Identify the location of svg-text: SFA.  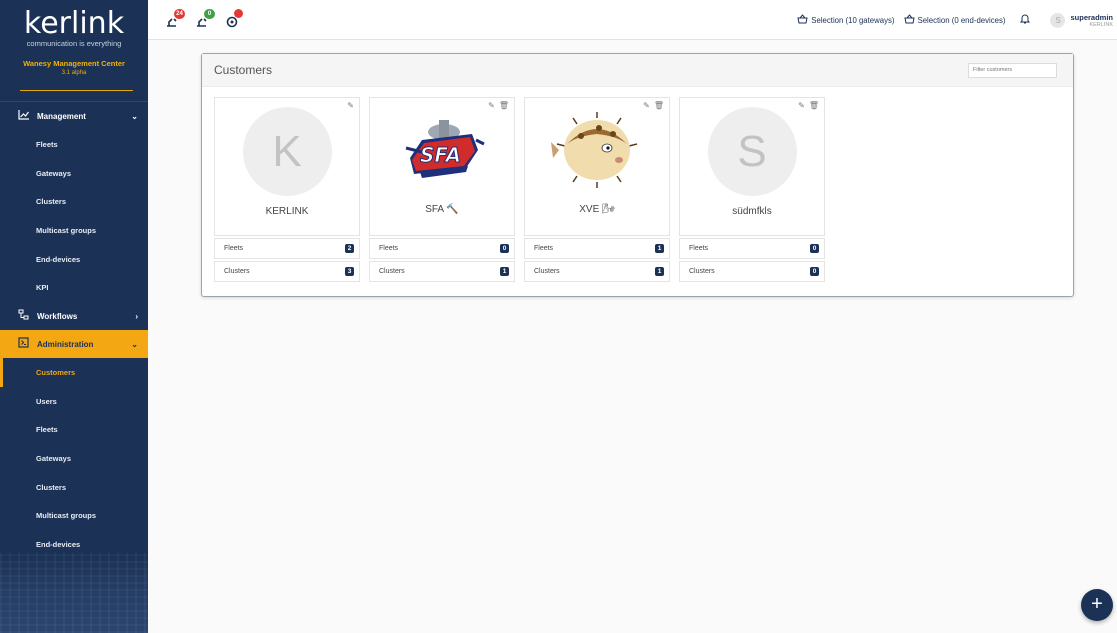
(440, 155).